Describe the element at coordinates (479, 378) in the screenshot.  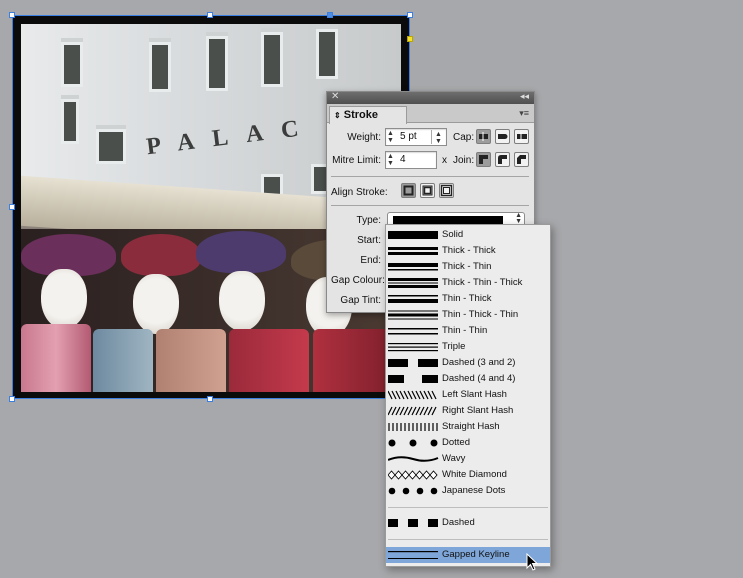
I see `option-label: Dashed (4 and 4)` at that location.